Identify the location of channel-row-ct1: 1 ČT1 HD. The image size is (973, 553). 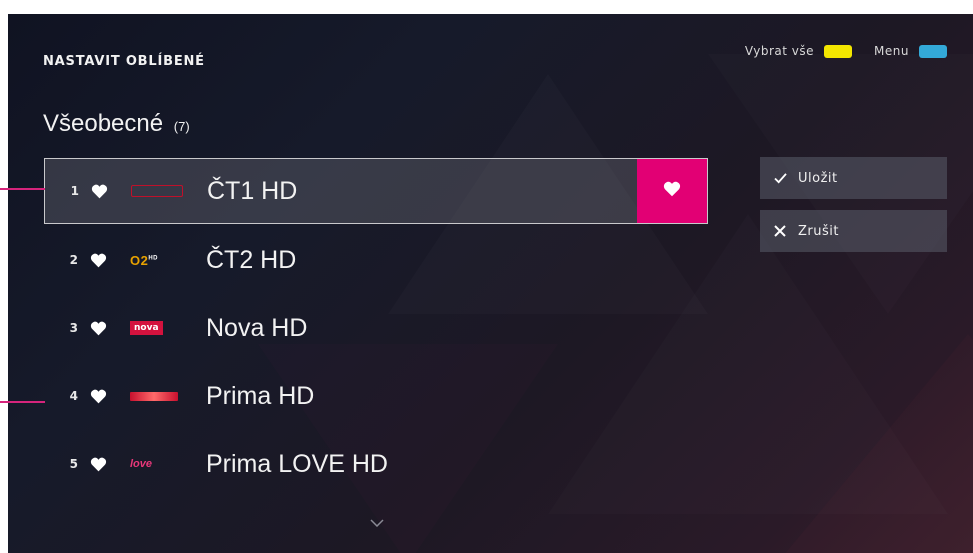
(376, 191).